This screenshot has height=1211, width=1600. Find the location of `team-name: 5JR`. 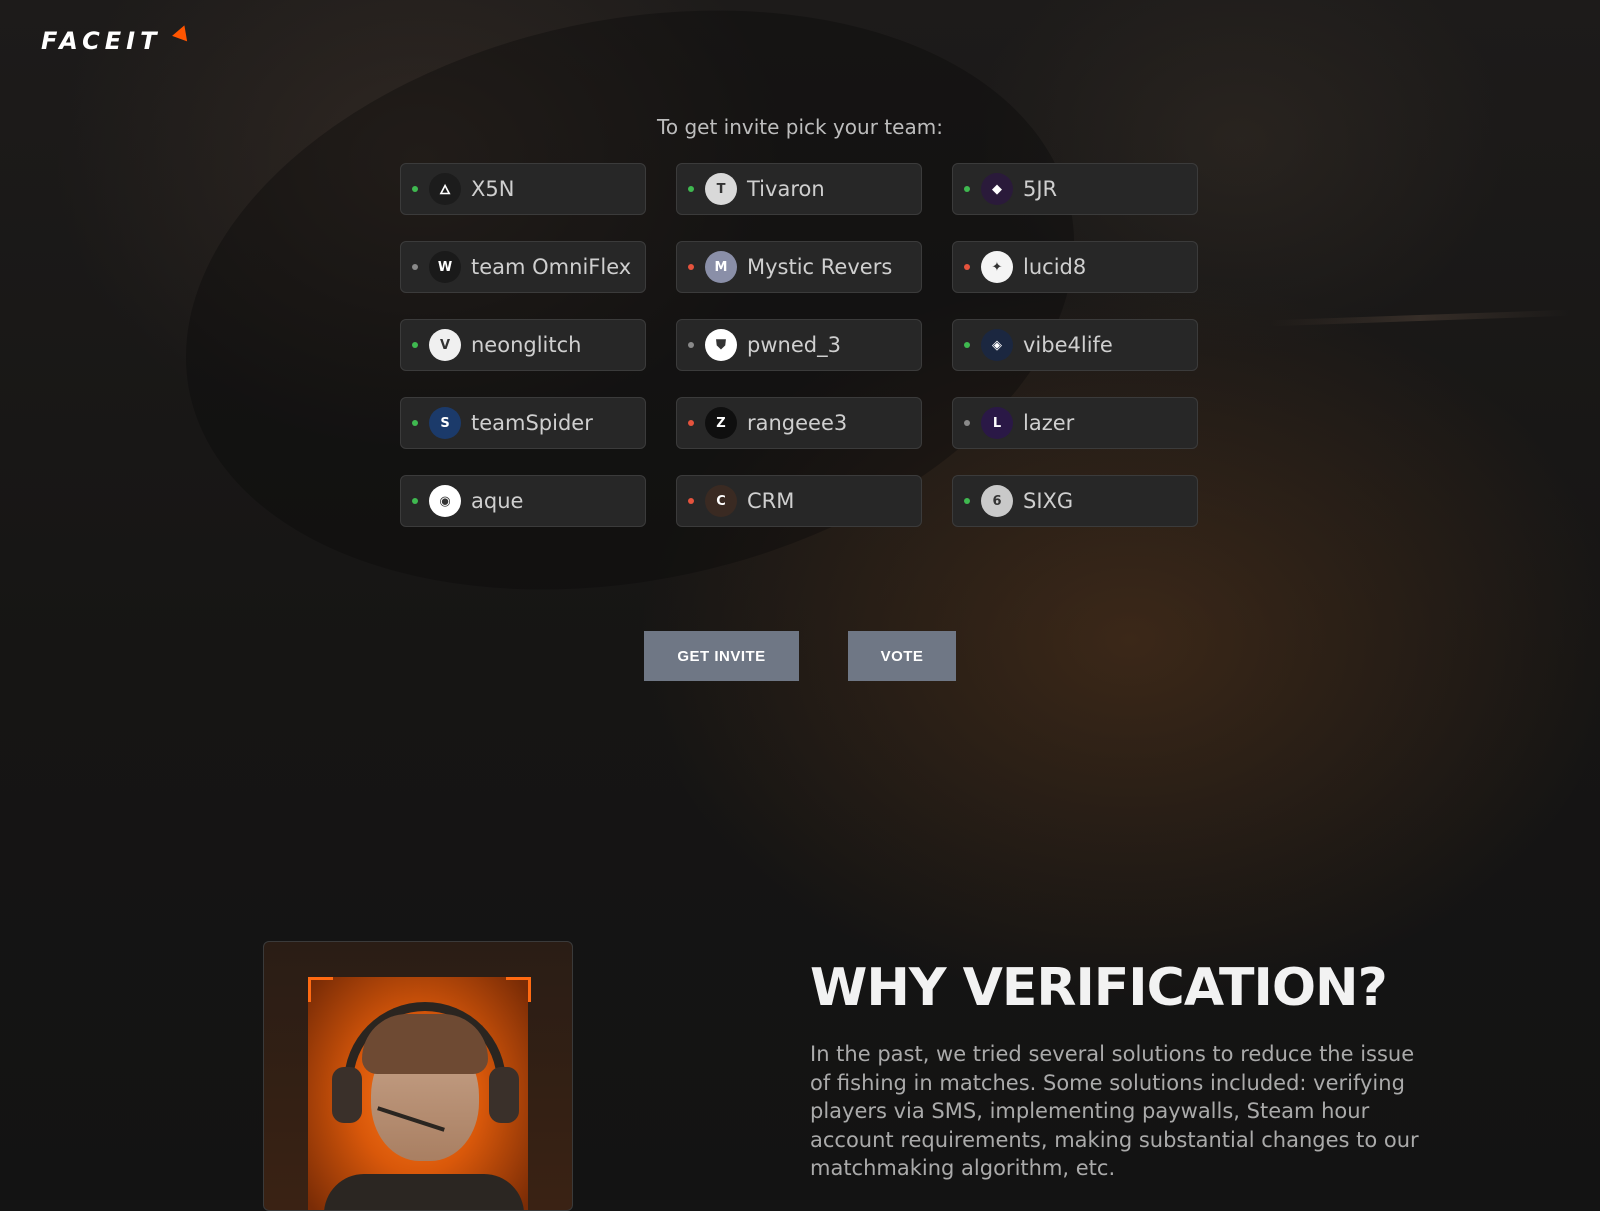

team-name: 5JR is located at coordinates (1040, 189).